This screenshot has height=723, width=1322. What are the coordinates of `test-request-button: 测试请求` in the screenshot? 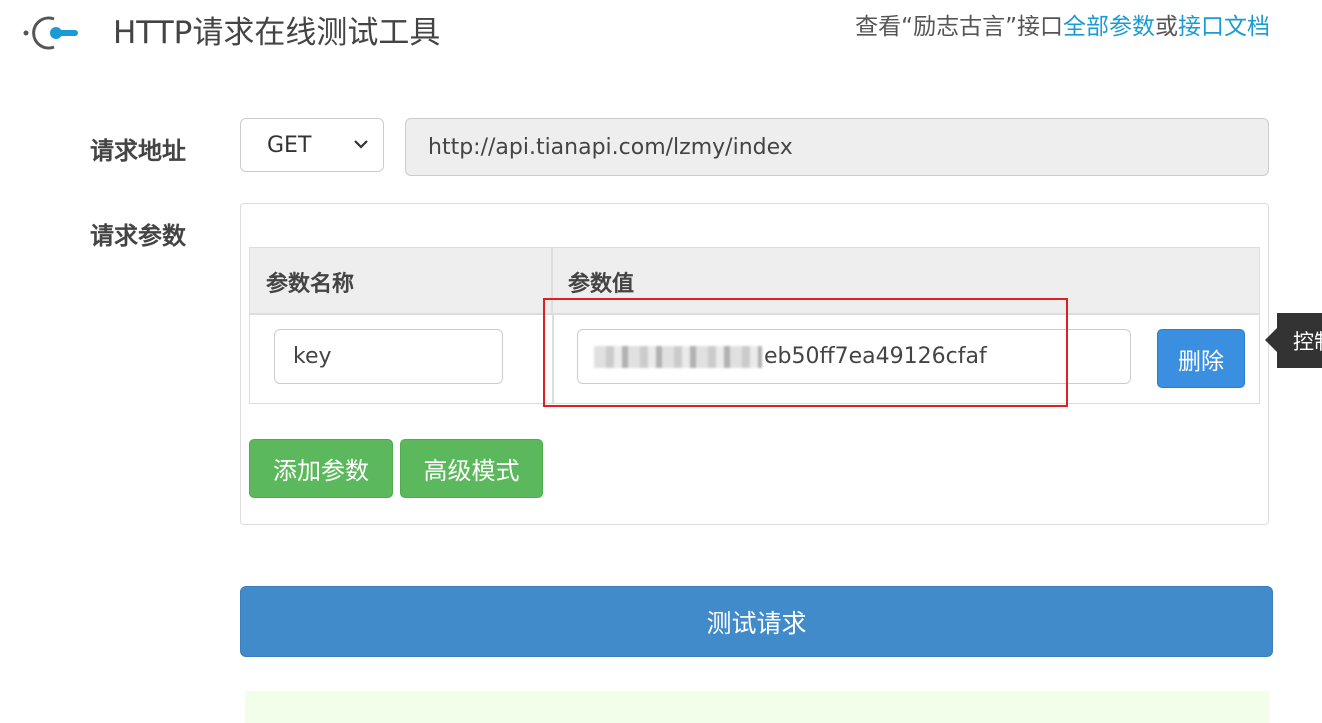 It's located at (756, 621).